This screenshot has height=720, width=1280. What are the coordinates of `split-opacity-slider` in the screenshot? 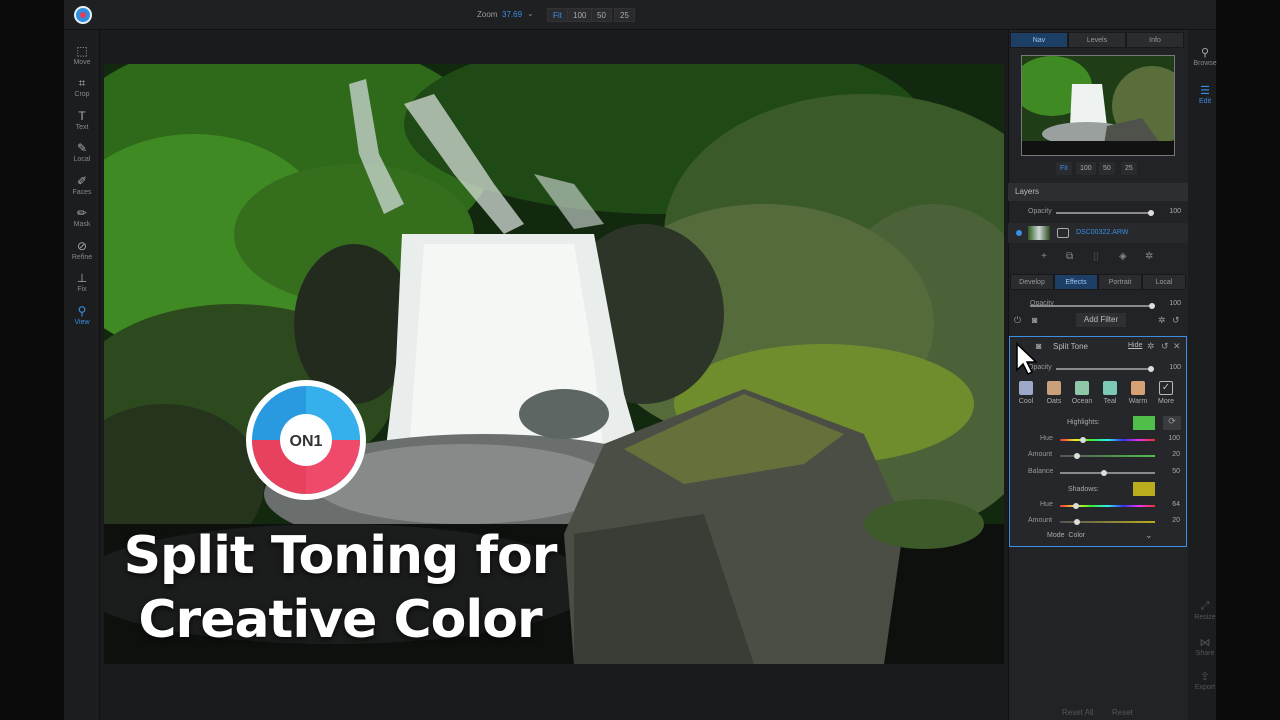 It's located at (1103, 369).